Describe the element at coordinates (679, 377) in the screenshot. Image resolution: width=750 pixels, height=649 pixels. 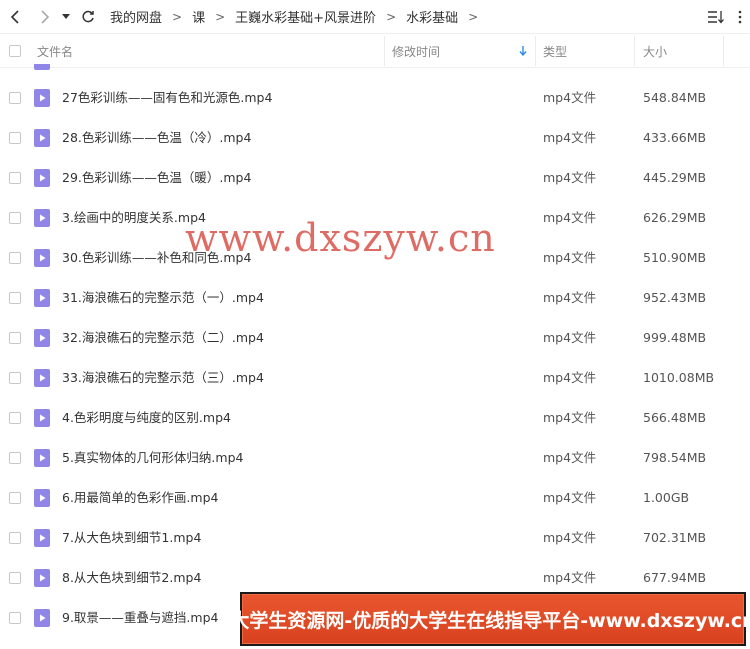
I see `file-size: 1010.08MB` at that location.